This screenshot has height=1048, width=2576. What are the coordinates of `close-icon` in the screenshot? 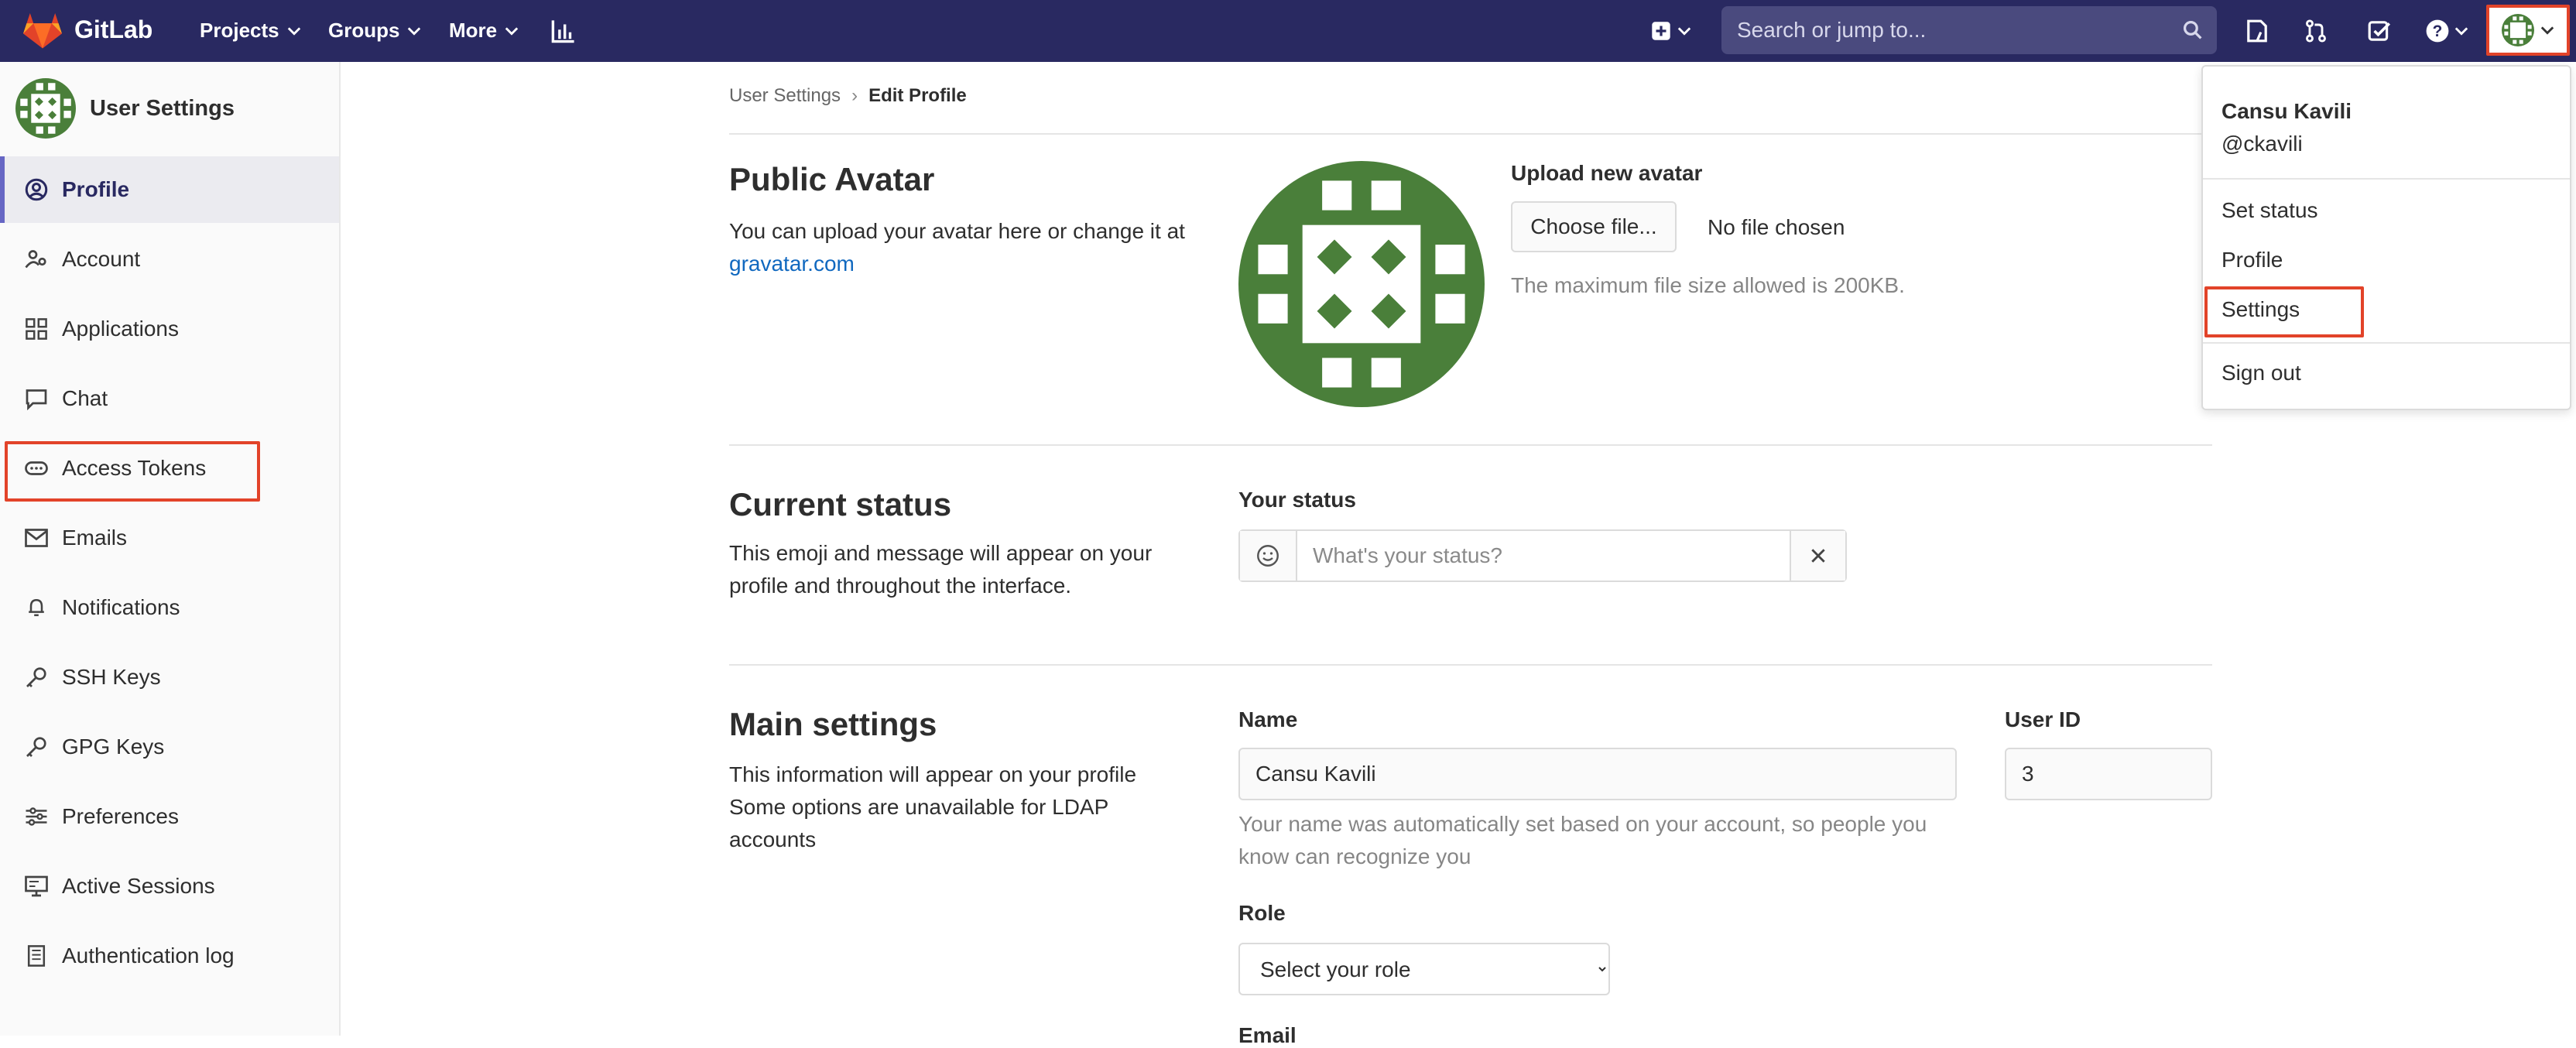 It's located at (1818, 556).